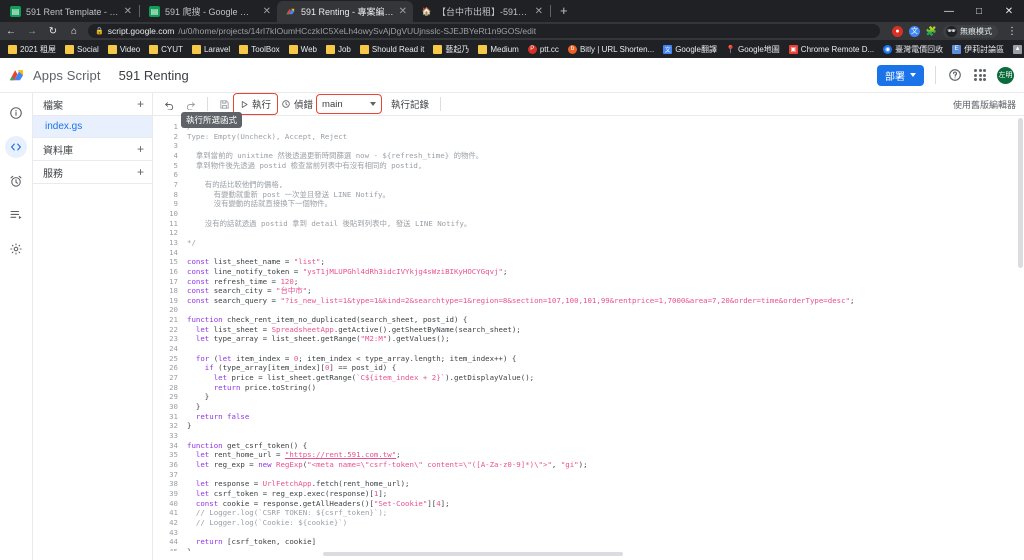  Describe the element at coordinates (978, 49) in the screenshot. I see `bookmark-item: E 伊莉討論區` at that location.